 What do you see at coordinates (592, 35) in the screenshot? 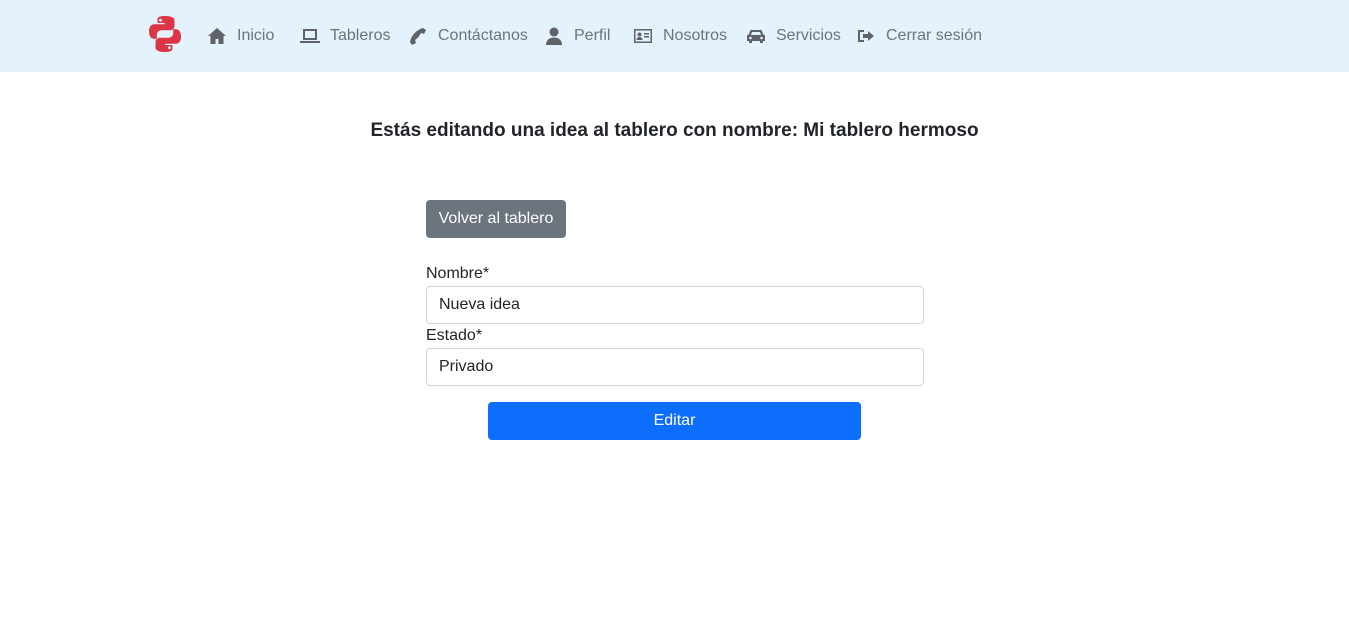
I see `nav-item-label: Perfil` at bounding box center [592, 35].